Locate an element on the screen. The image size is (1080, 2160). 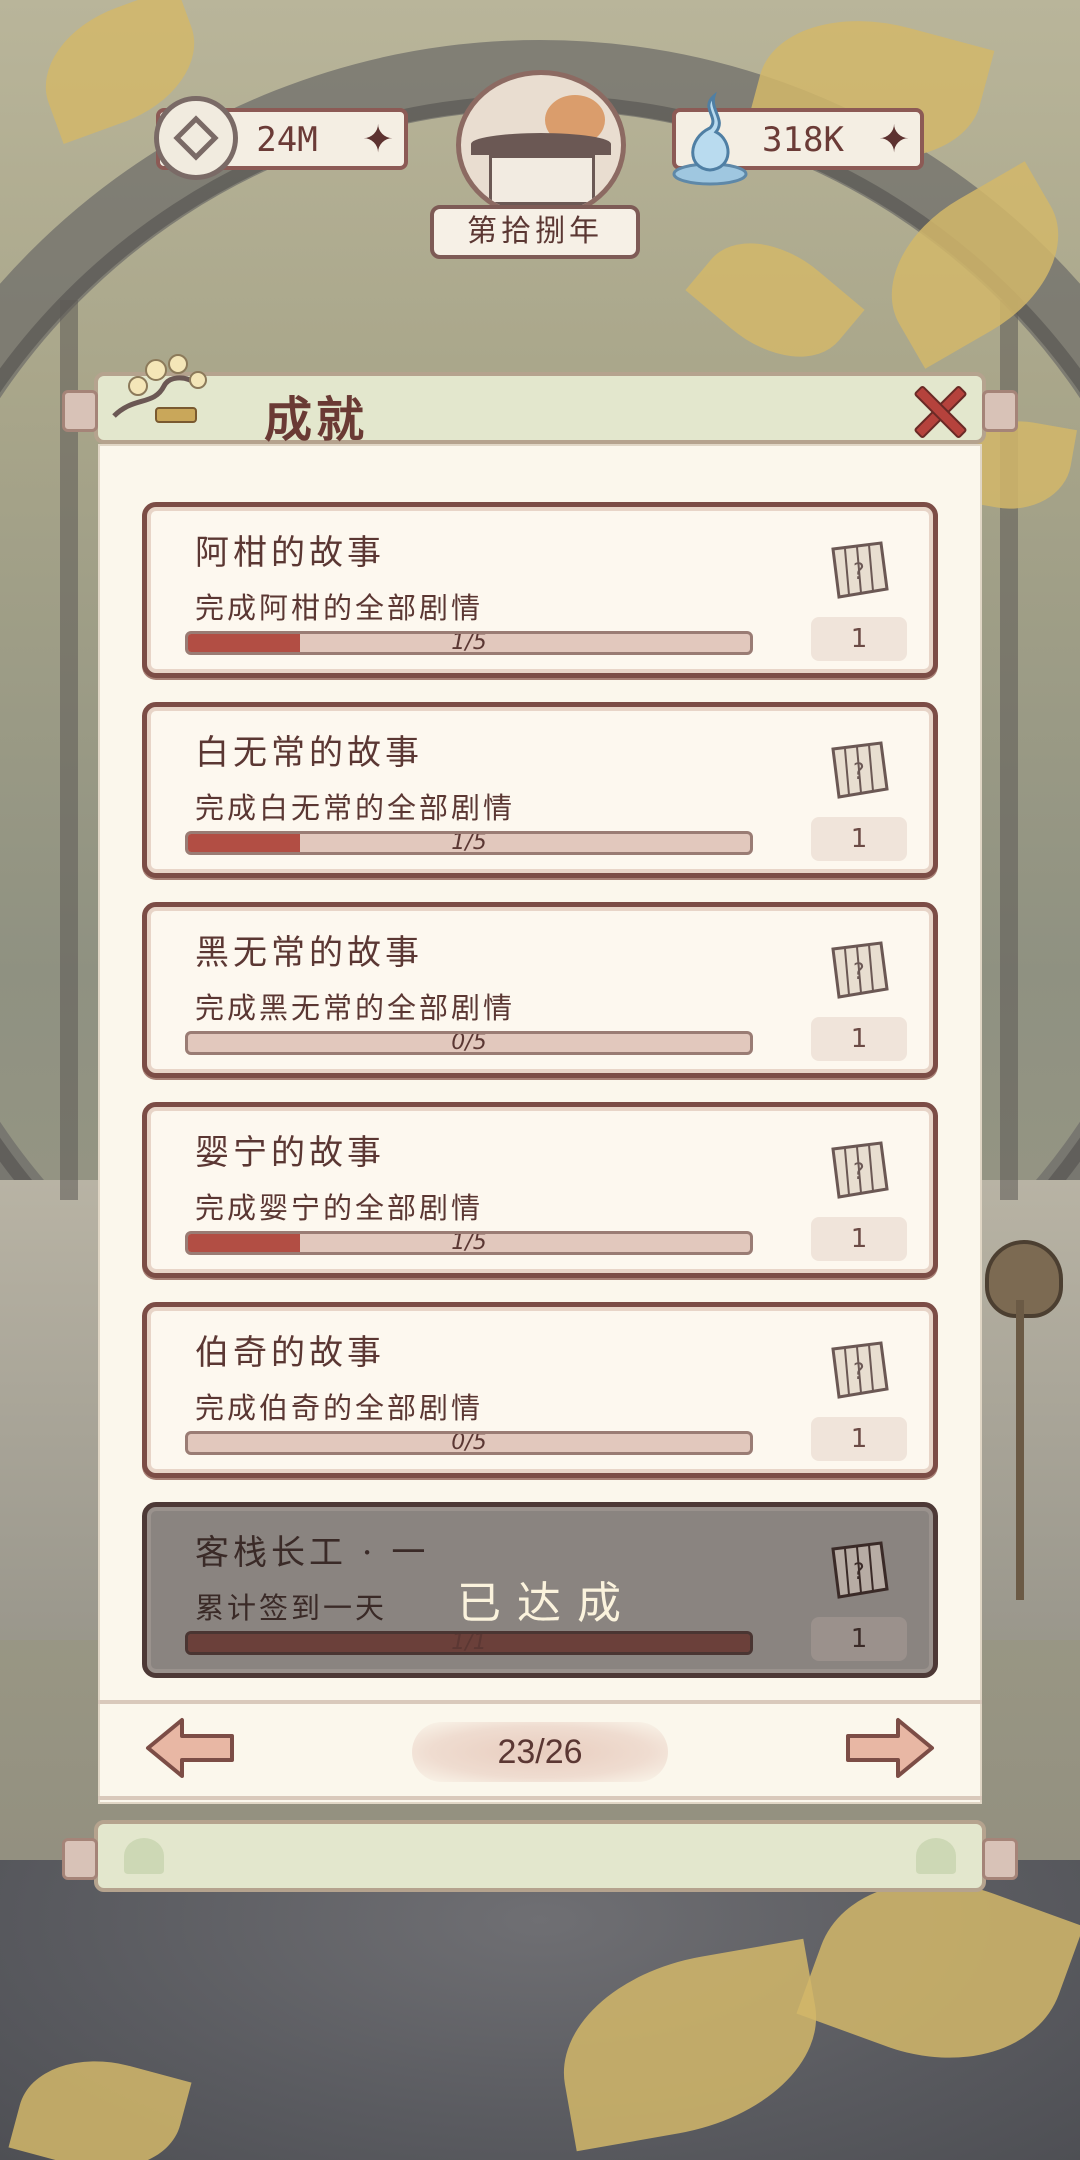
achievement-name: 婴宁的故事 is located at coordinates (290, 1153).